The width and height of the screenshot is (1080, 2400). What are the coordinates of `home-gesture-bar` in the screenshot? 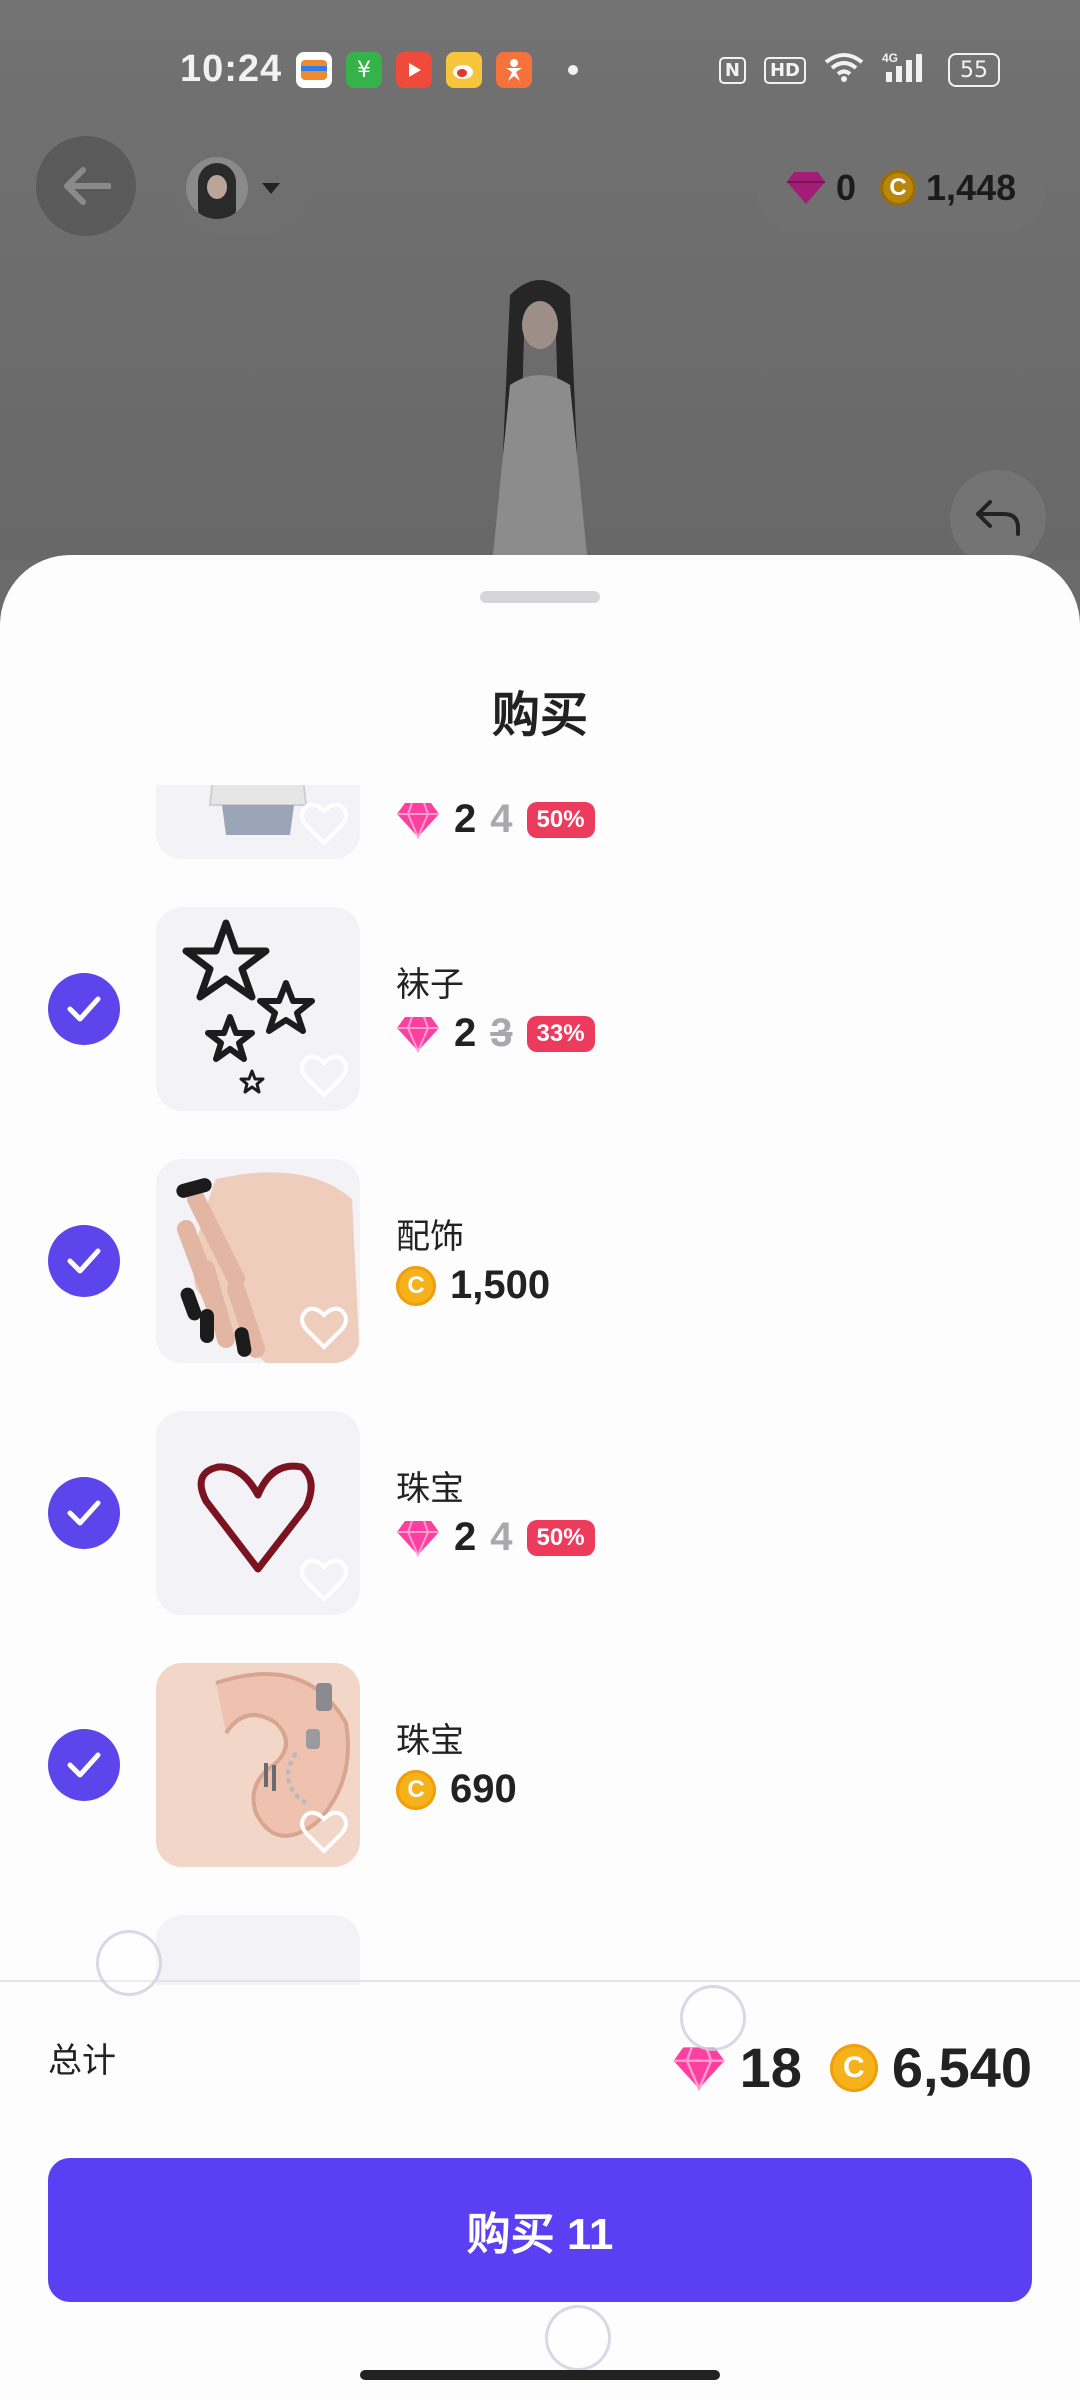 It's located at (540, 2375).